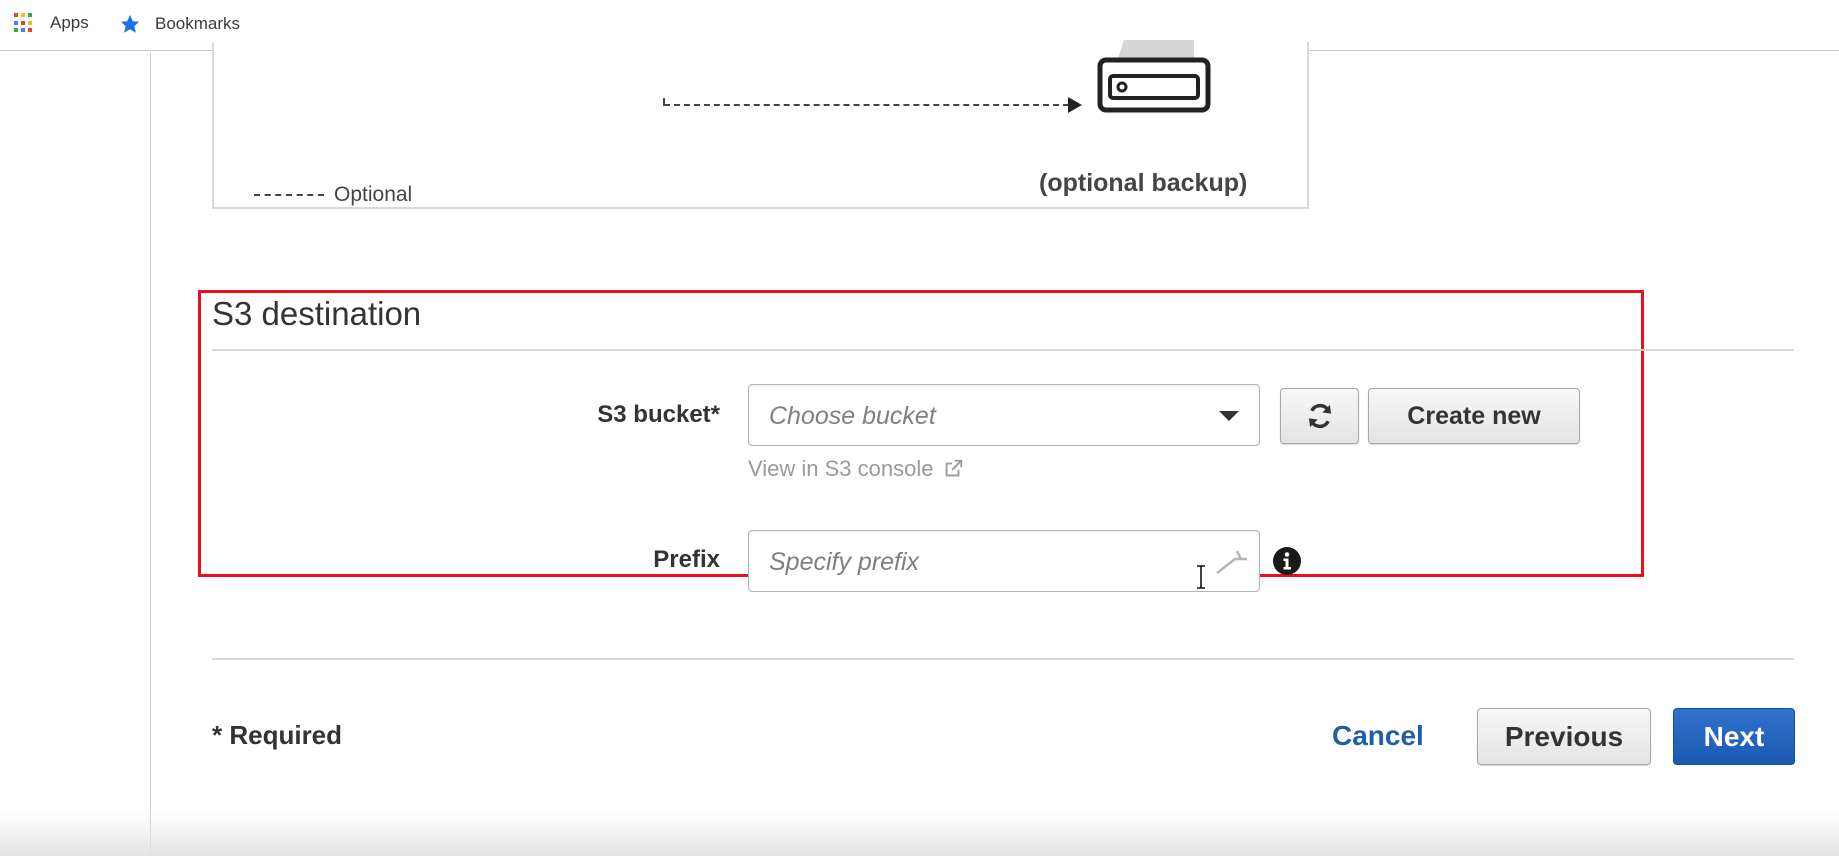 This screenshot has height=856, width=1839. I want to click on refresh-button, so click(1319, 416).